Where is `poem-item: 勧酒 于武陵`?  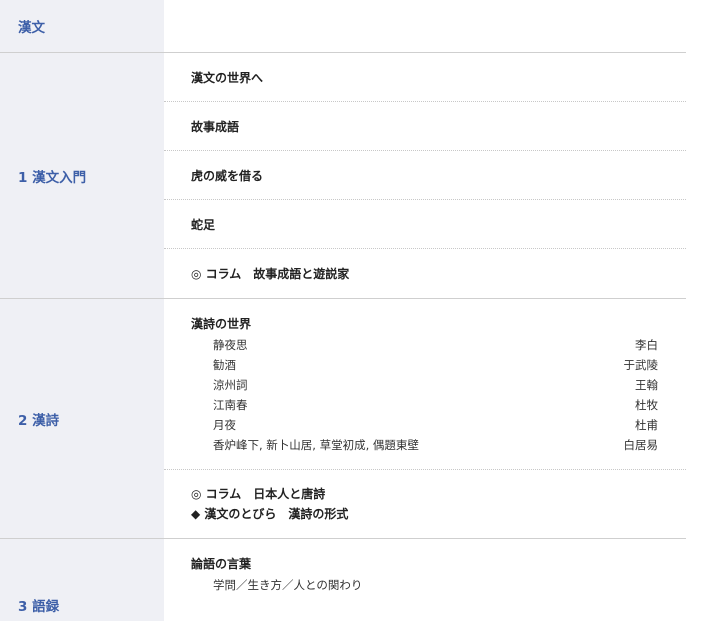 poem-item: 勧酒 于武陵 is located at coordinates (424, 365).